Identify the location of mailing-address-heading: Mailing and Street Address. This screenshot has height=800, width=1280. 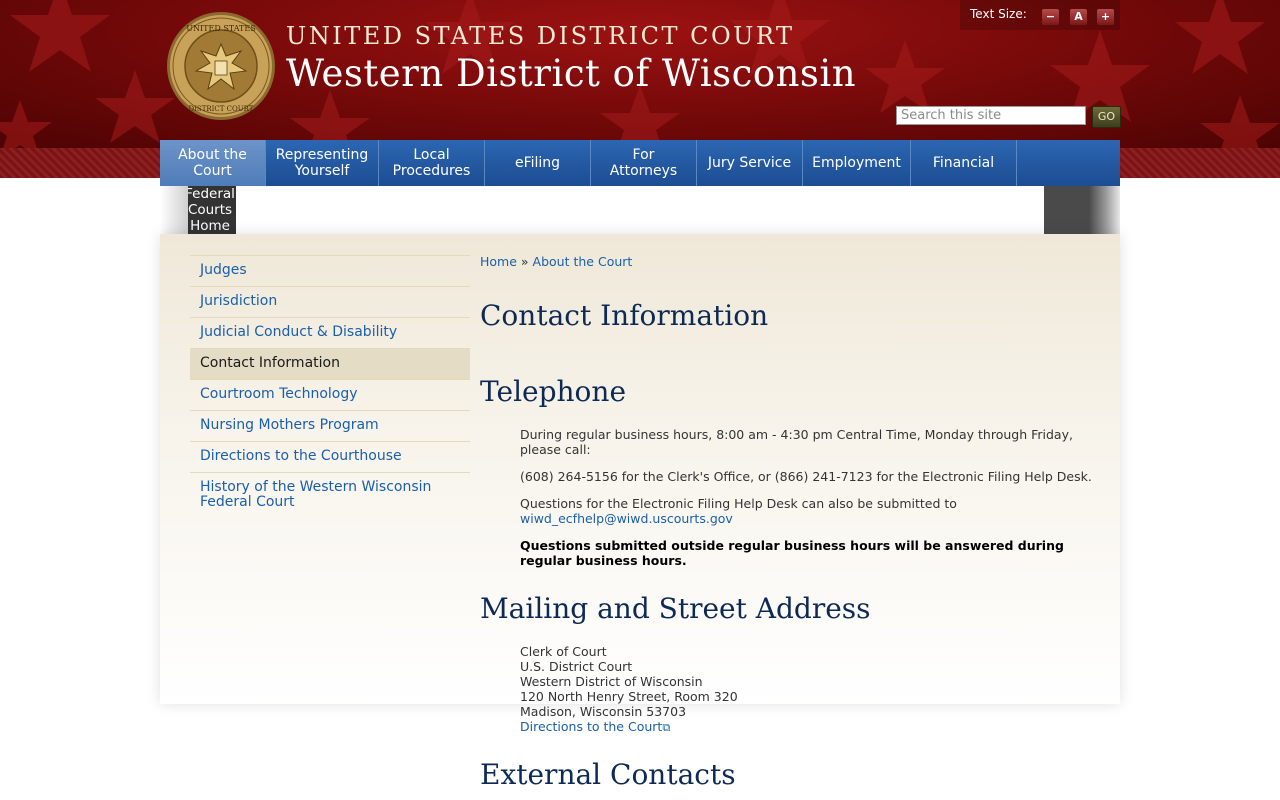
(675, 608).